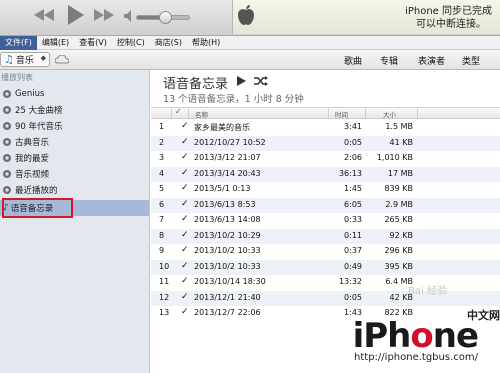 The image size is (500, 373). I want to click on table-row: 11 ✓ 2013/10/14 18:30 13:32 6.4 MB, so click(325, 282).